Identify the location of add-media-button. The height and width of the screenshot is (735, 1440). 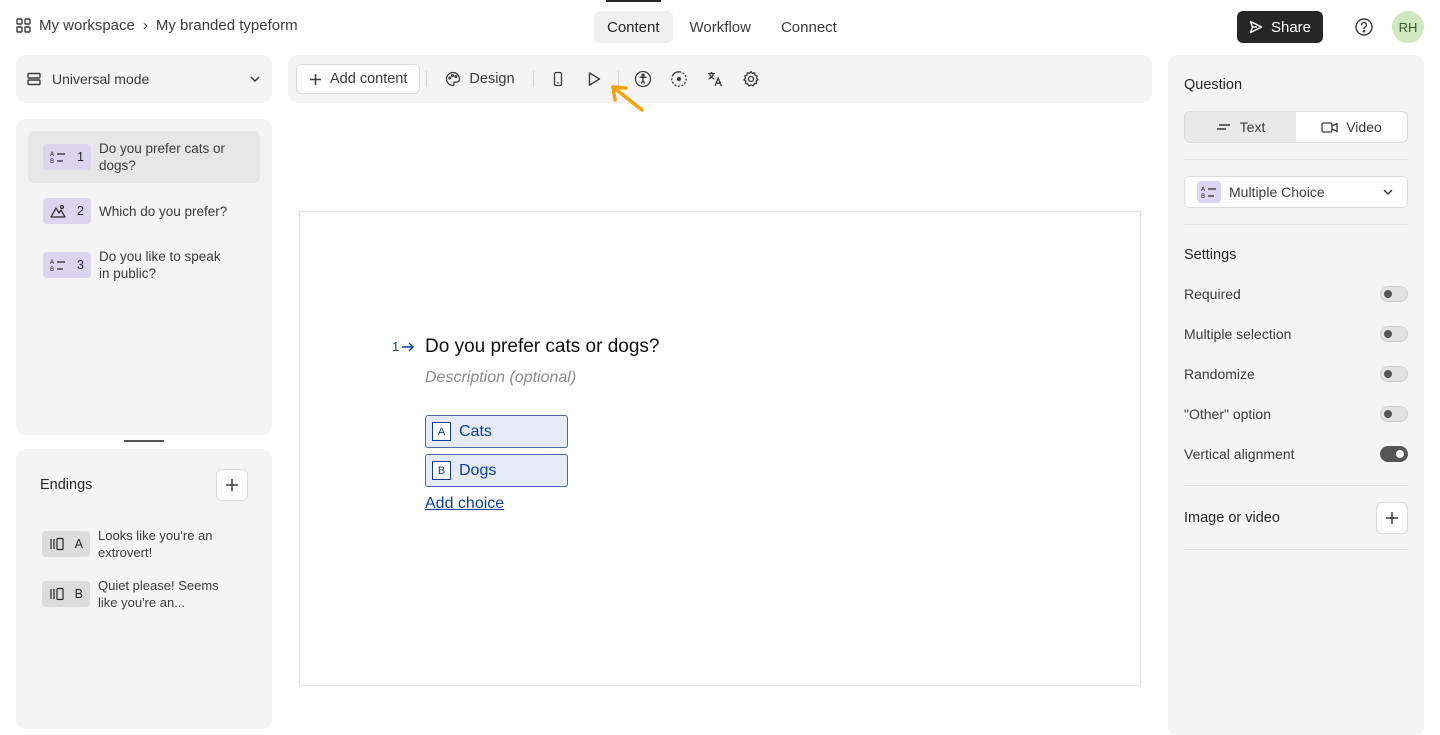
(1392, 518).